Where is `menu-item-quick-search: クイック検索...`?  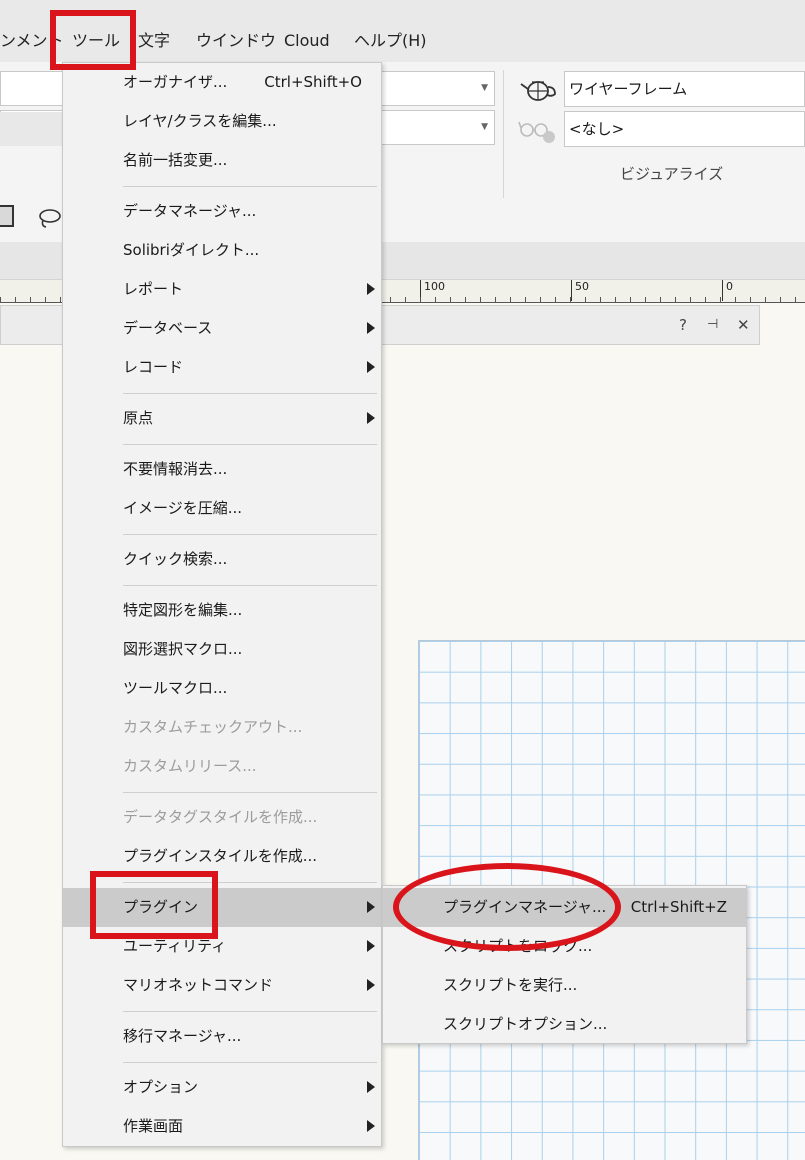 menu-item-quick-search: クイック検索... is located at coordinates (222, 559).